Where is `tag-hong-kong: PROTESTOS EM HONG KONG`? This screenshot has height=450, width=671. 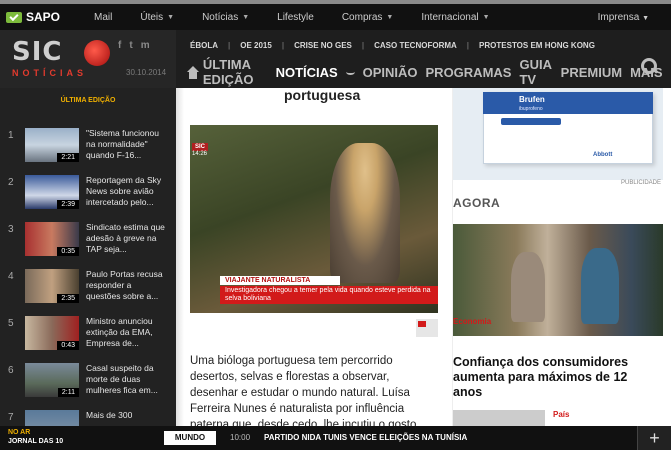 tag-hong-kong: PROTESTOS EM HONG KONG is located at coordinates (537, 45).